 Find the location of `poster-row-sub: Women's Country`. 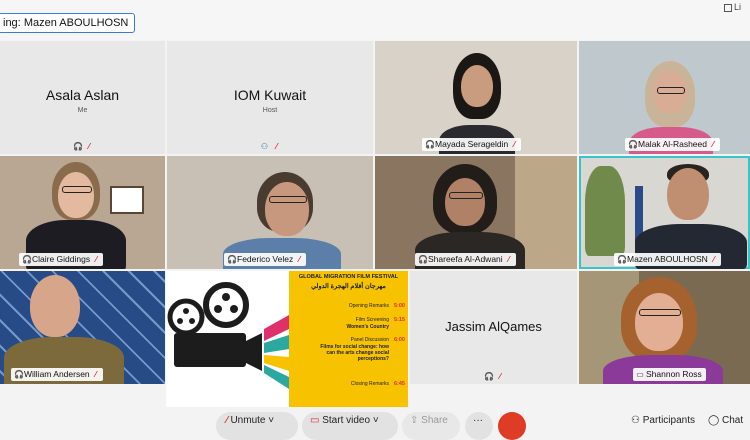

poster-row-sub: Women's Country is located at coordinates (368, 327).